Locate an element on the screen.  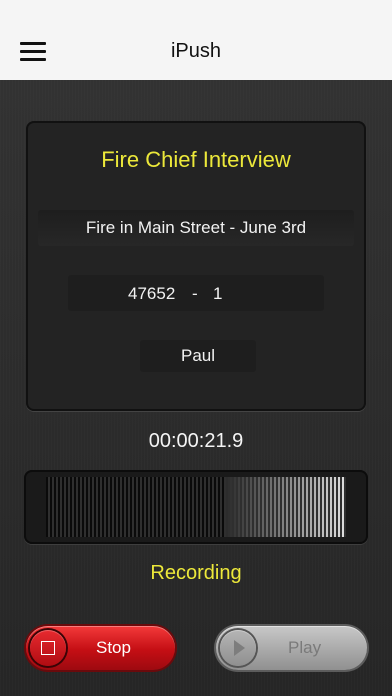
recording-title: Fire Chief Interview is located at coordinates (196, 160).